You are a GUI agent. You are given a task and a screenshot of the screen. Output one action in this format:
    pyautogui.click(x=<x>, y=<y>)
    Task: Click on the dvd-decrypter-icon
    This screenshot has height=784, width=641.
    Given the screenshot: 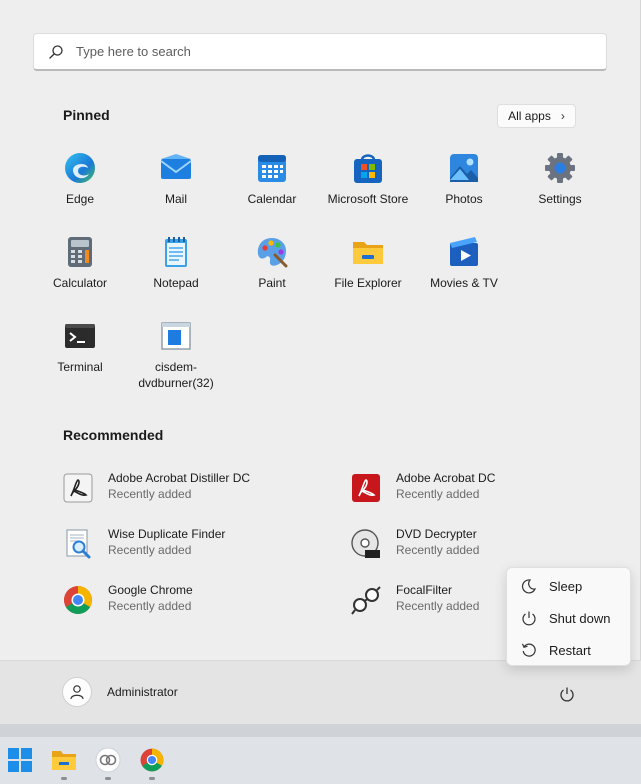 What is the action you would take?
    pyautogui.click(x=365, y=543)
    